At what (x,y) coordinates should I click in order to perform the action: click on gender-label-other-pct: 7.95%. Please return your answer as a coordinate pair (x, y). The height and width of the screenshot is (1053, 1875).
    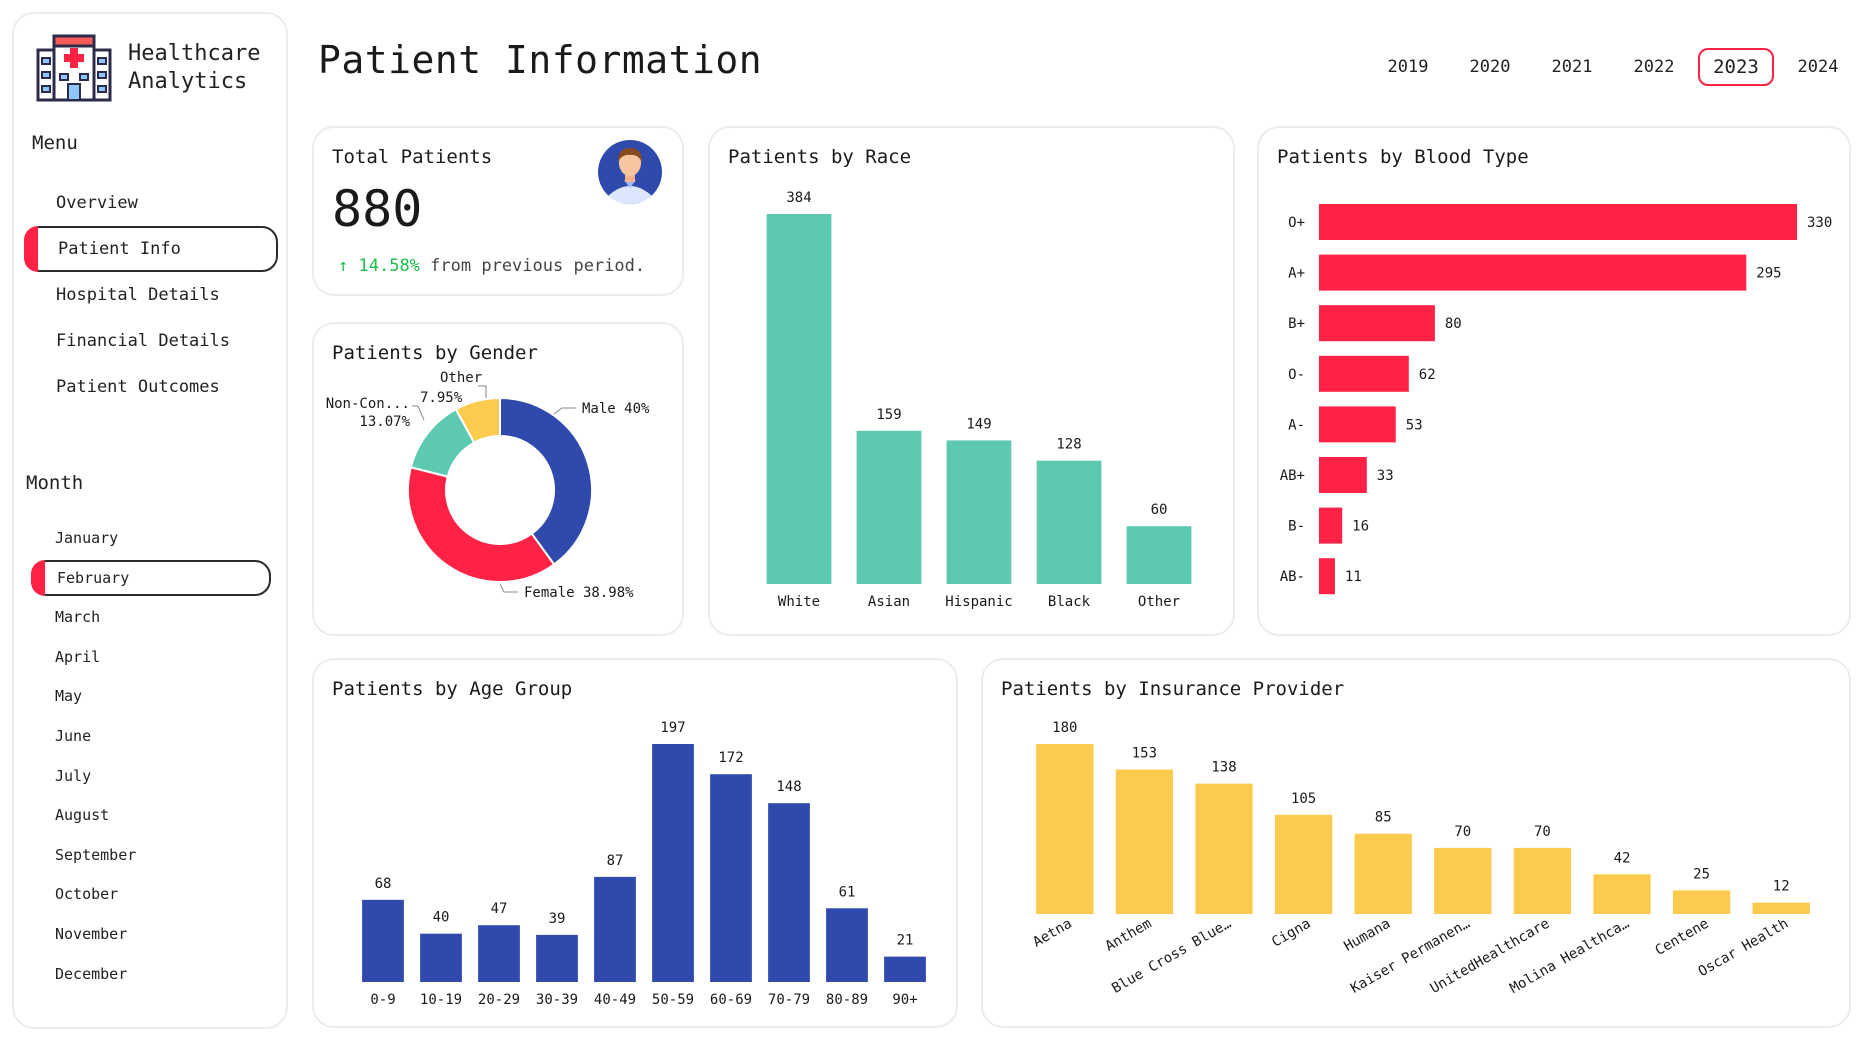
    Looking at the image, I should click on (441, 398).